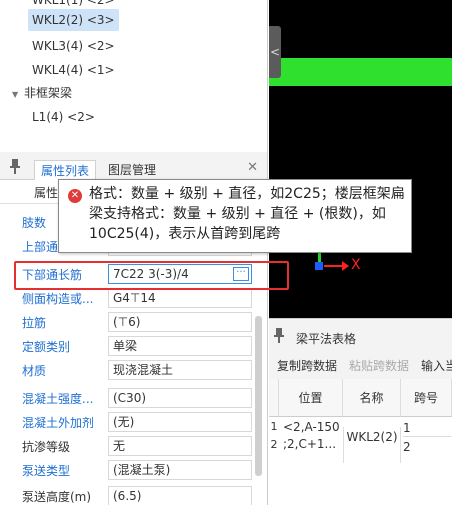 The width and height of the screenshot is (452, 505). Describe the element at coordinates (34, 323) in the screenshot. I see `property-name: 拉筋` at that location.